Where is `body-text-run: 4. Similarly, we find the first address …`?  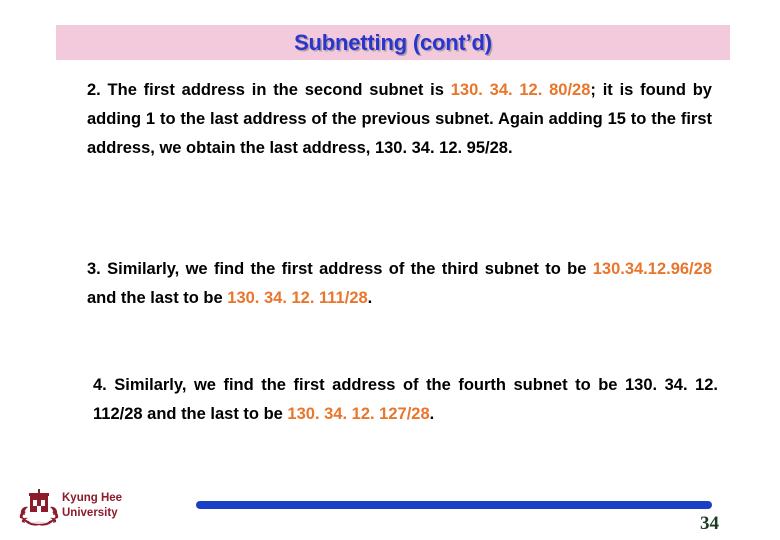 body-text-run: 4. Similarly, we find the first address … is located at coordinates (359, 385).